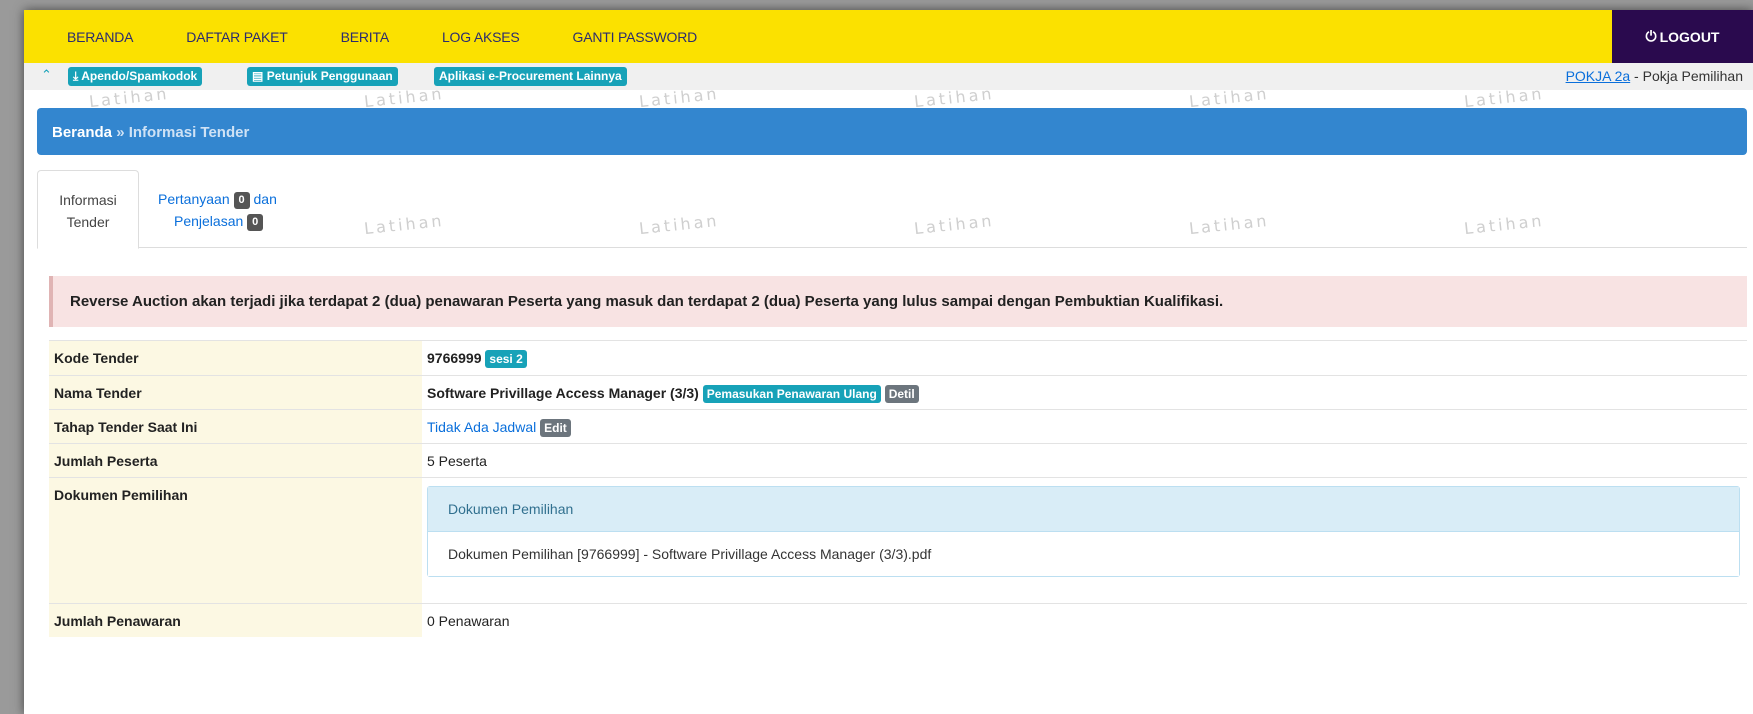 This screenshot has width=1753, height=714. I want to click on breadcrumb-home: Beranda, so click(82, 132).